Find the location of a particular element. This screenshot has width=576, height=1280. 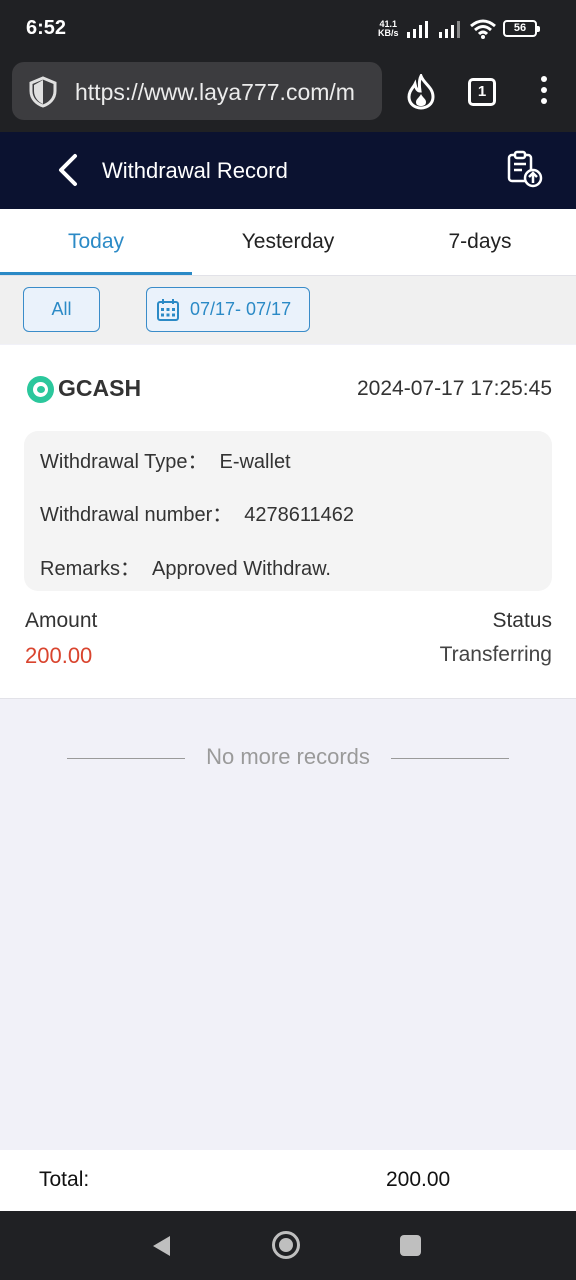

tab-yesterday: Yesterday is located at coordinates (288, 242).